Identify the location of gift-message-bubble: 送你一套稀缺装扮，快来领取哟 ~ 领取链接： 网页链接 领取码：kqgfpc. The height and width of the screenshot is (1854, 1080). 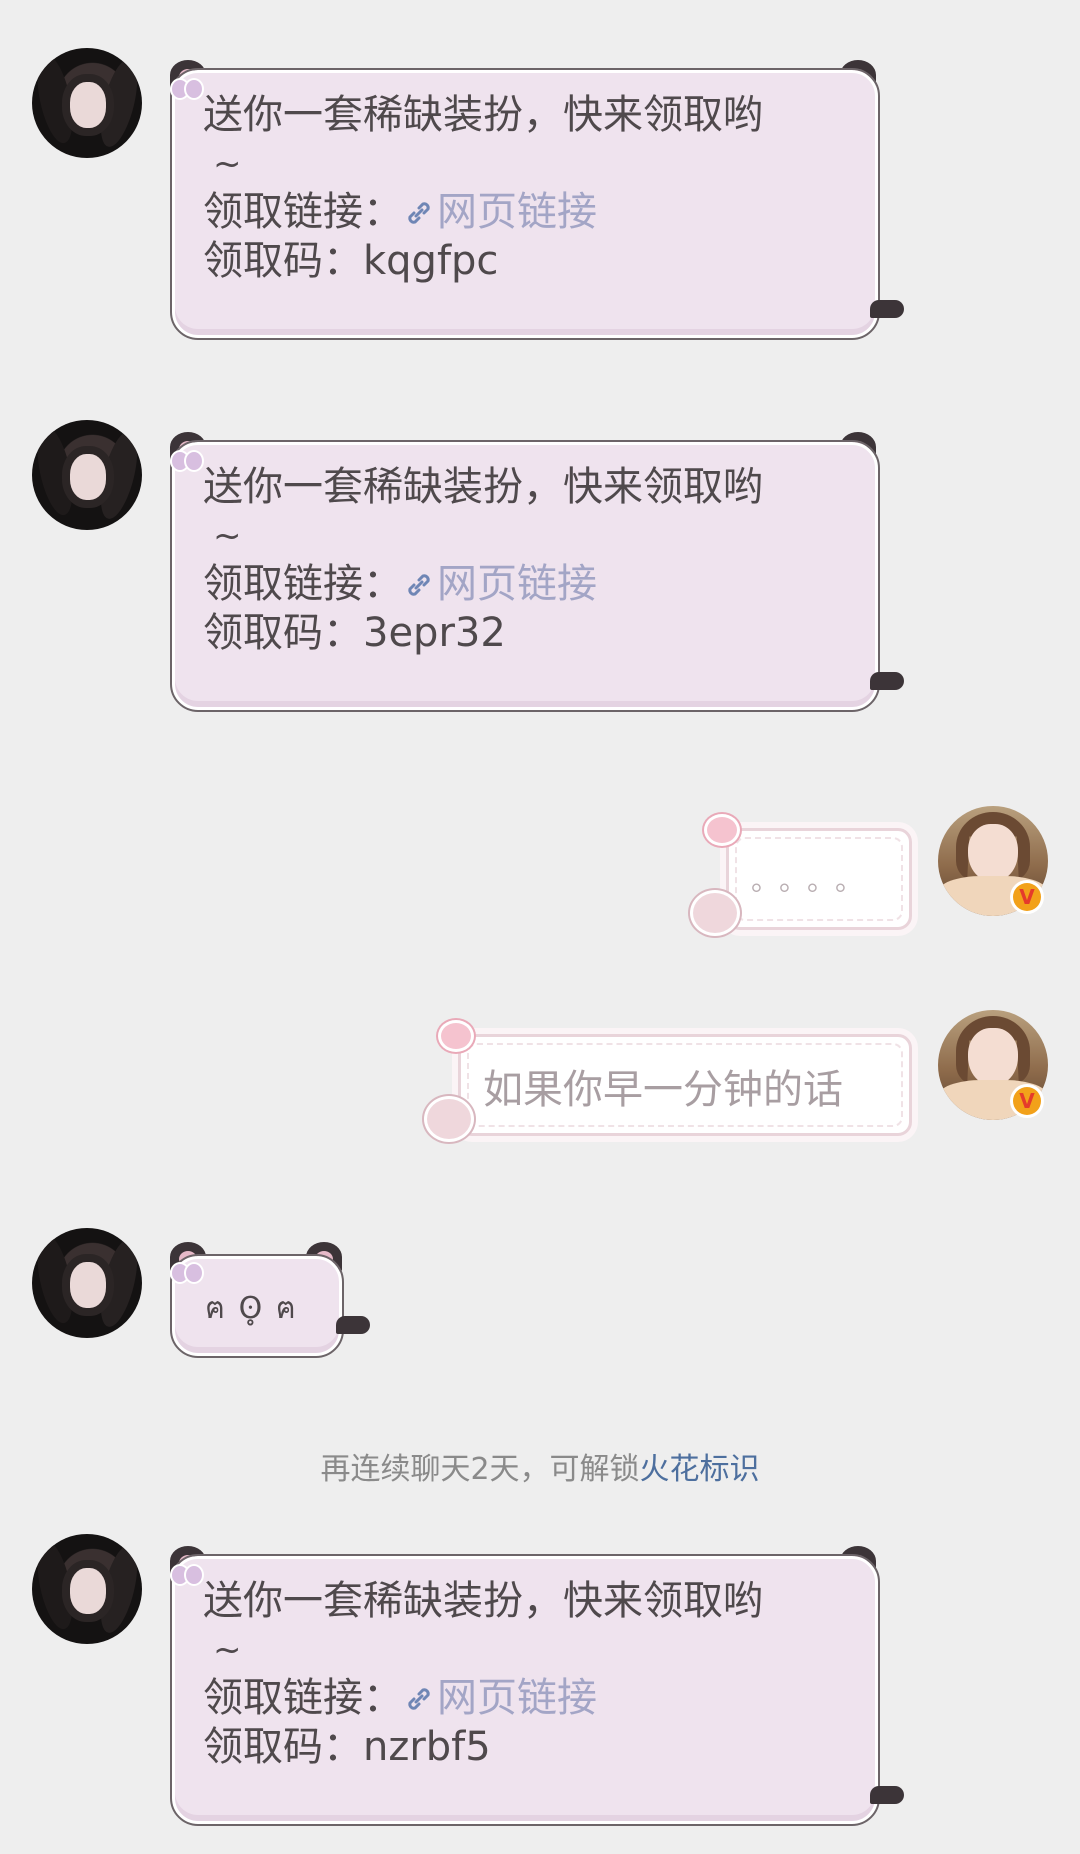
(525, 204).